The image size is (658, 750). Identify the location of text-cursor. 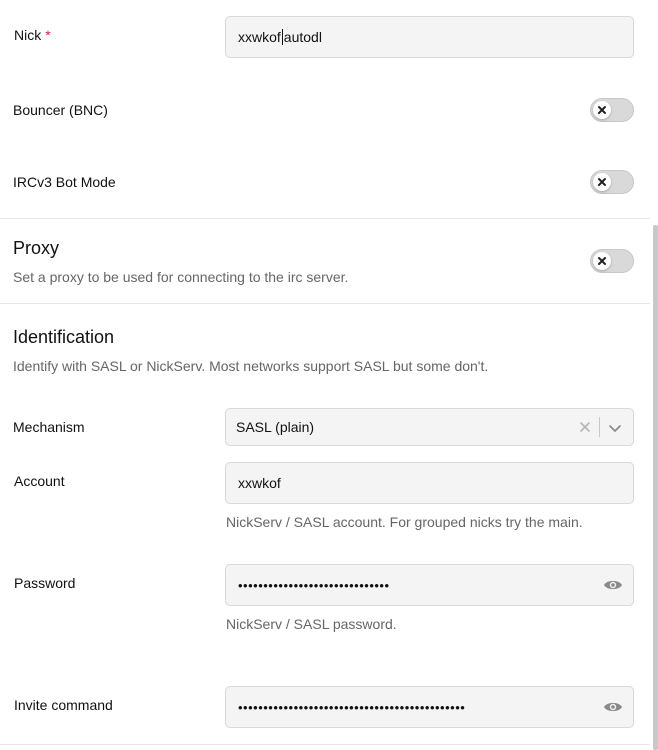
(282, 37).